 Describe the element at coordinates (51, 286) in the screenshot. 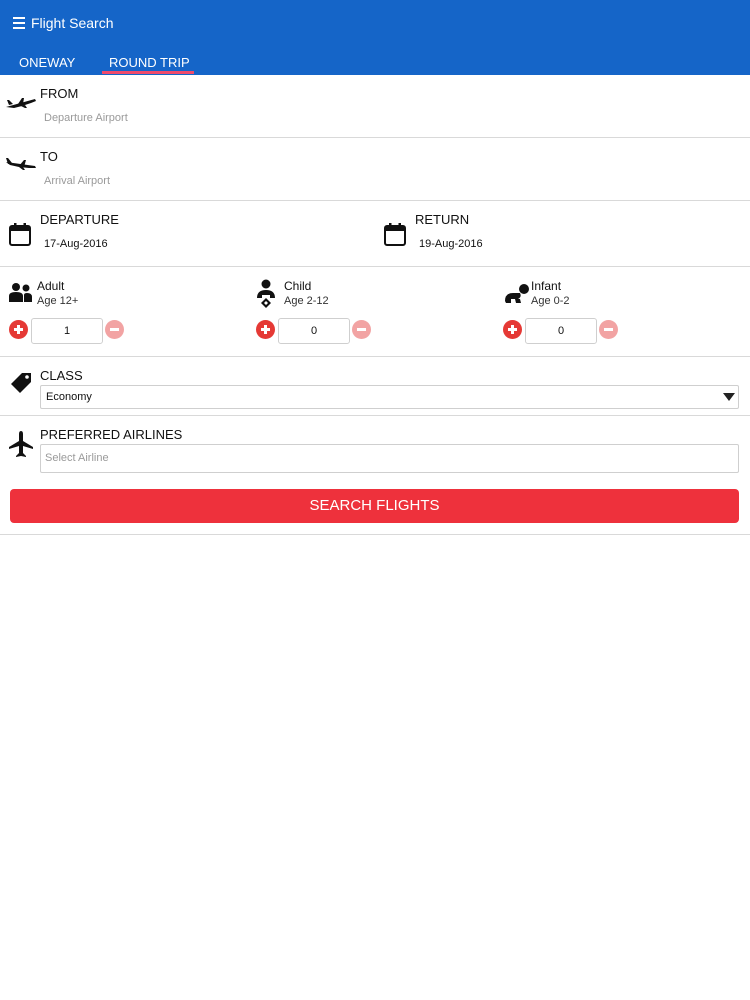

I see `adult-label: Adult` at that location.